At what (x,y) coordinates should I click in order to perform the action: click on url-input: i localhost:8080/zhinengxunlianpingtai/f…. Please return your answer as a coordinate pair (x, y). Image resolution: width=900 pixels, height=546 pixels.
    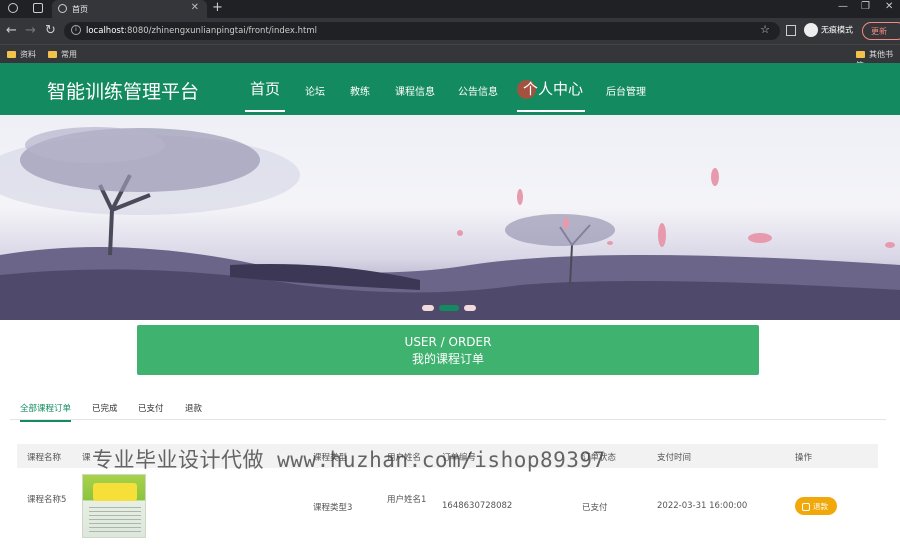
    Looking at the image, I should click on (422, 31).